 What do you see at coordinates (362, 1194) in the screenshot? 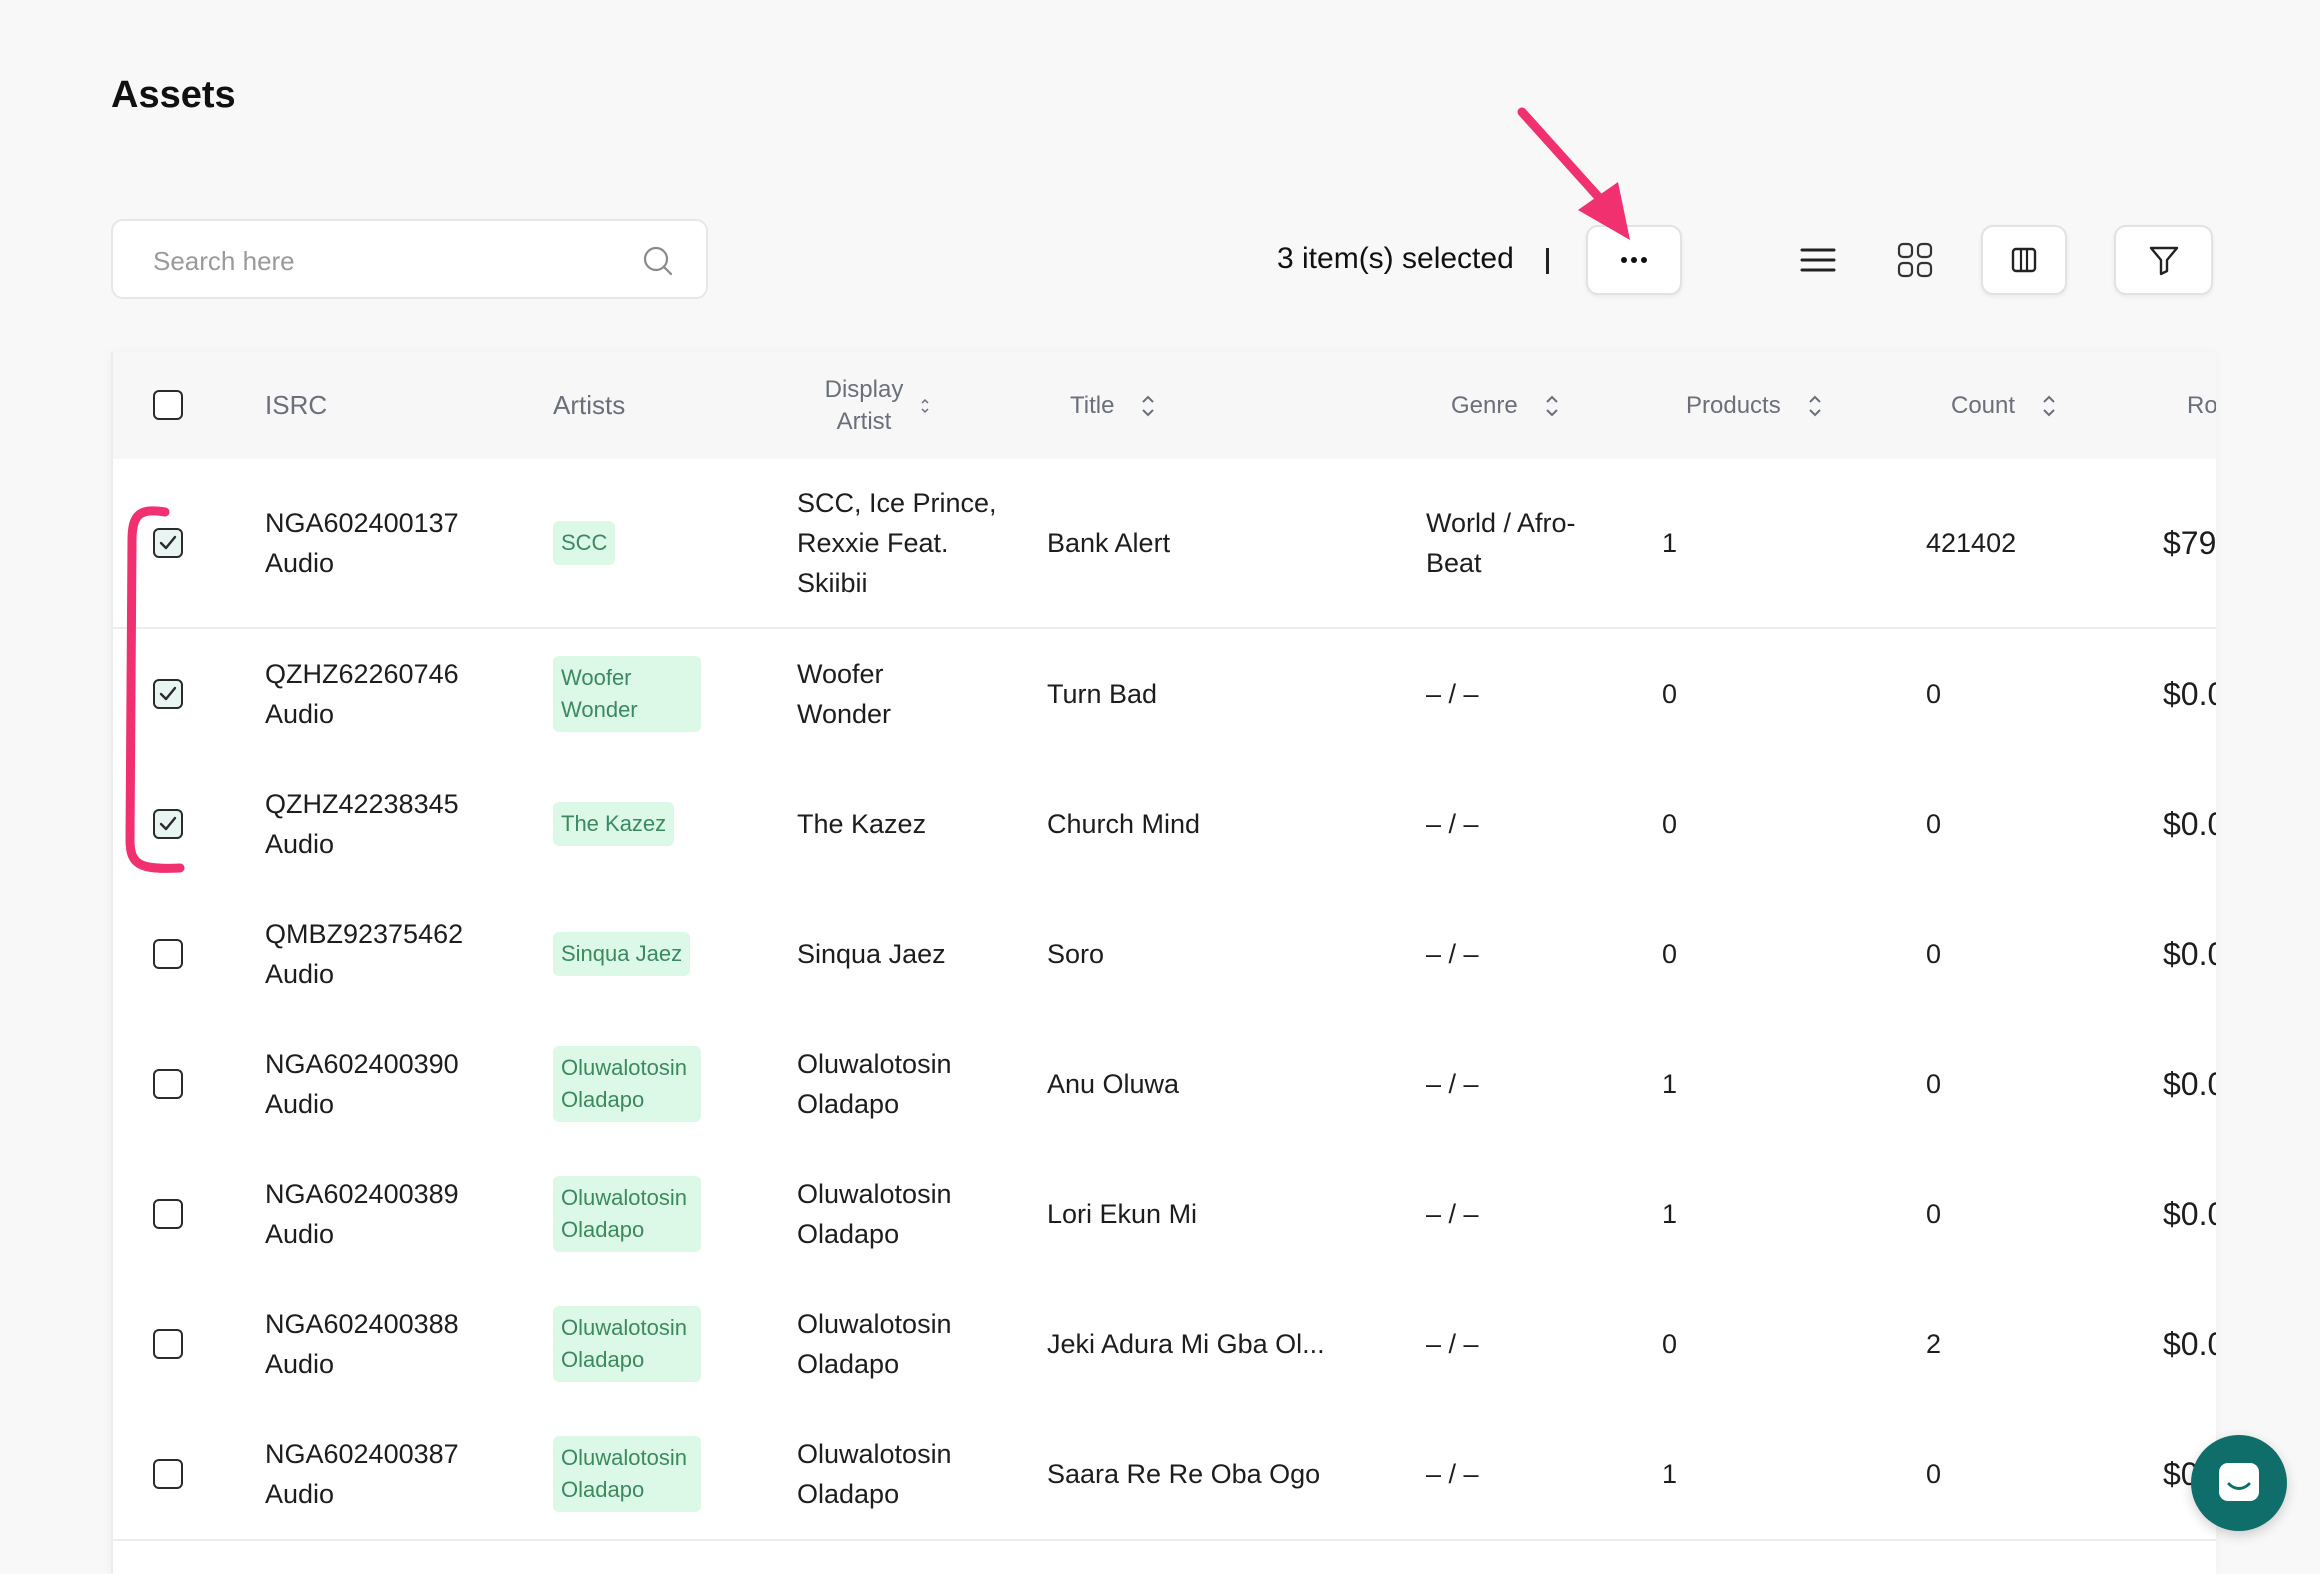
I see `isrc-code: NGA602400389` at bounding box center [362, 1194].